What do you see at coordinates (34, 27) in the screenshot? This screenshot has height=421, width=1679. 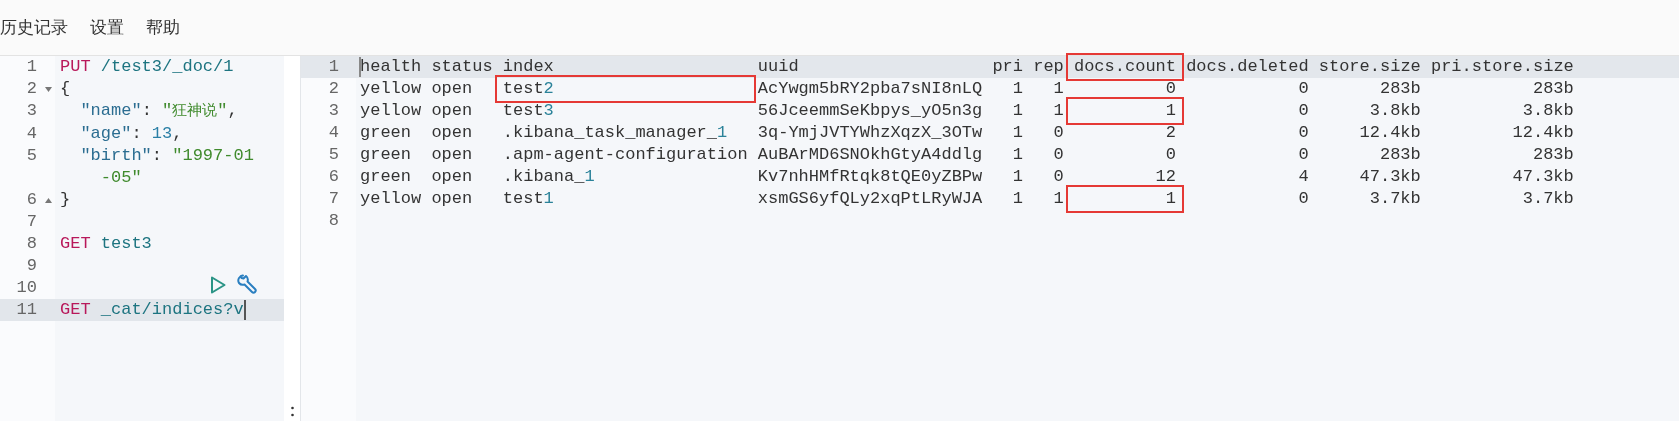 I see `menu-item: 历史记录` at bounding box center [34, 27].